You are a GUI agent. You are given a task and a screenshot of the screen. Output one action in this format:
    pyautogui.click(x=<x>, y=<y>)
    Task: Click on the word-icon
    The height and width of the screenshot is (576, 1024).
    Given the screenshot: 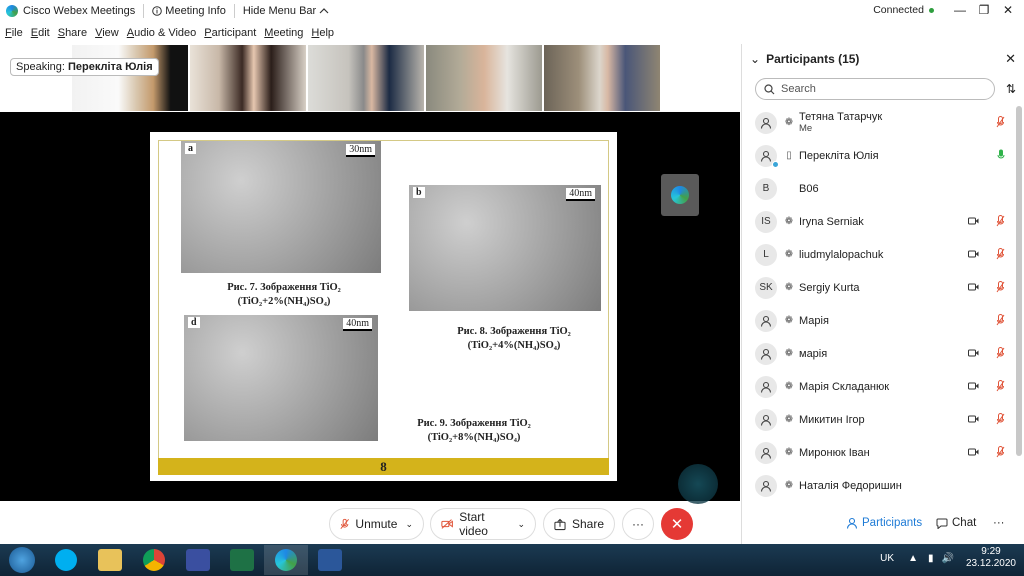 What is the action you would take?
    pyautogui.click(x=330, y=560)
    